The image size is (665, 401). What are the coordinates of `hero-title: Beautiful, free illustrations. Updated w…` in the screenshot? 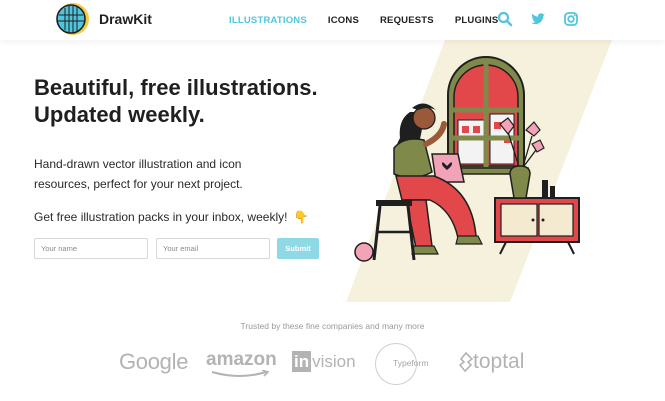 It's located at (184, 101).